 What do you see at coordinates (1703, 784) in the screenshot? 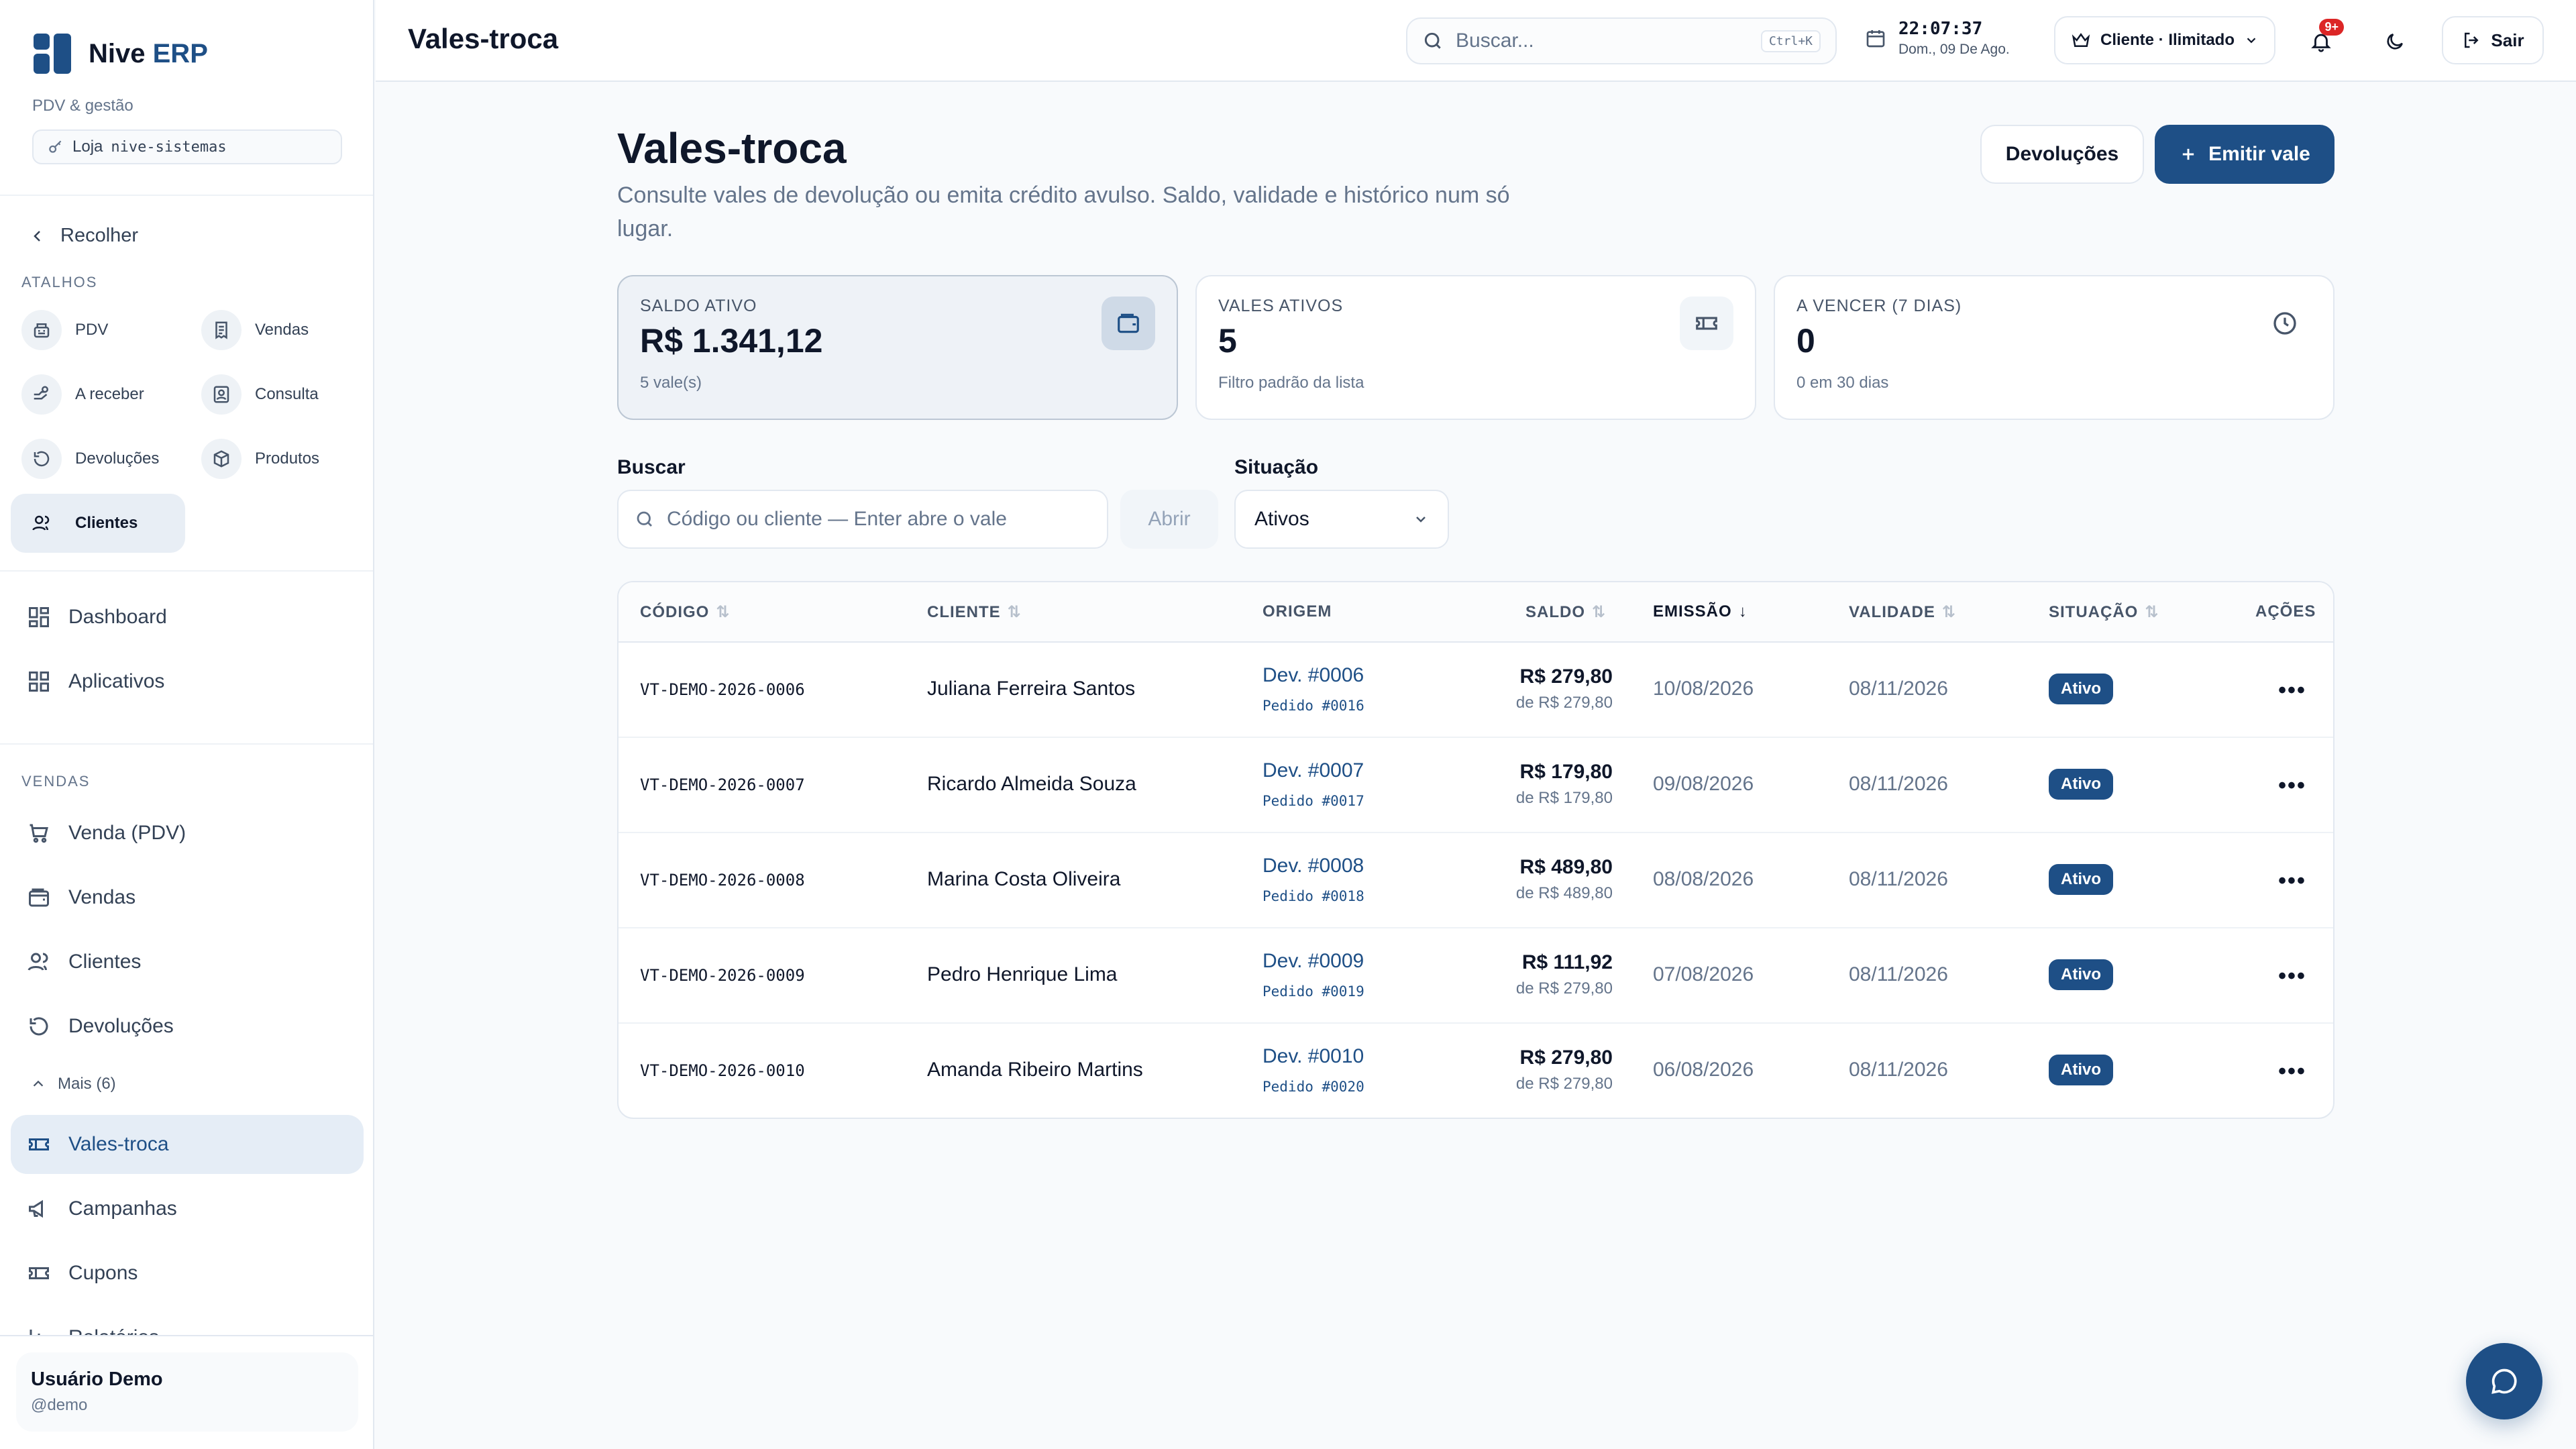
I see `issued-date: 09/08/2026` at bounding box center [1703, 784].